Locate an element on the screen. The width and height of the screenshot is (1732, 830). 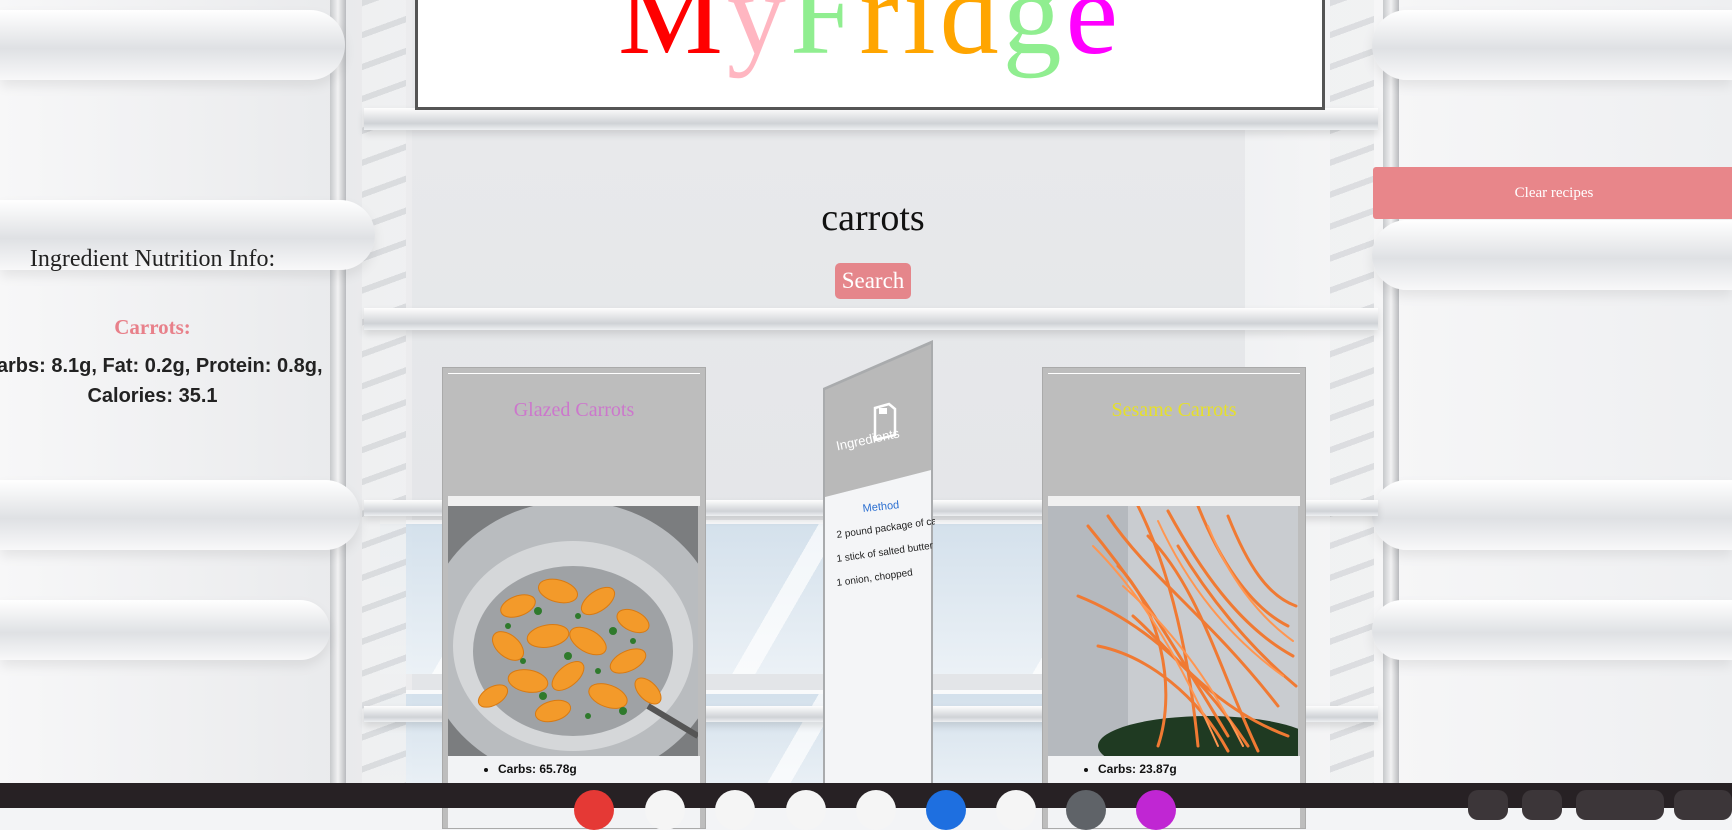
camera-icon is located at coordinates (1156, 810).